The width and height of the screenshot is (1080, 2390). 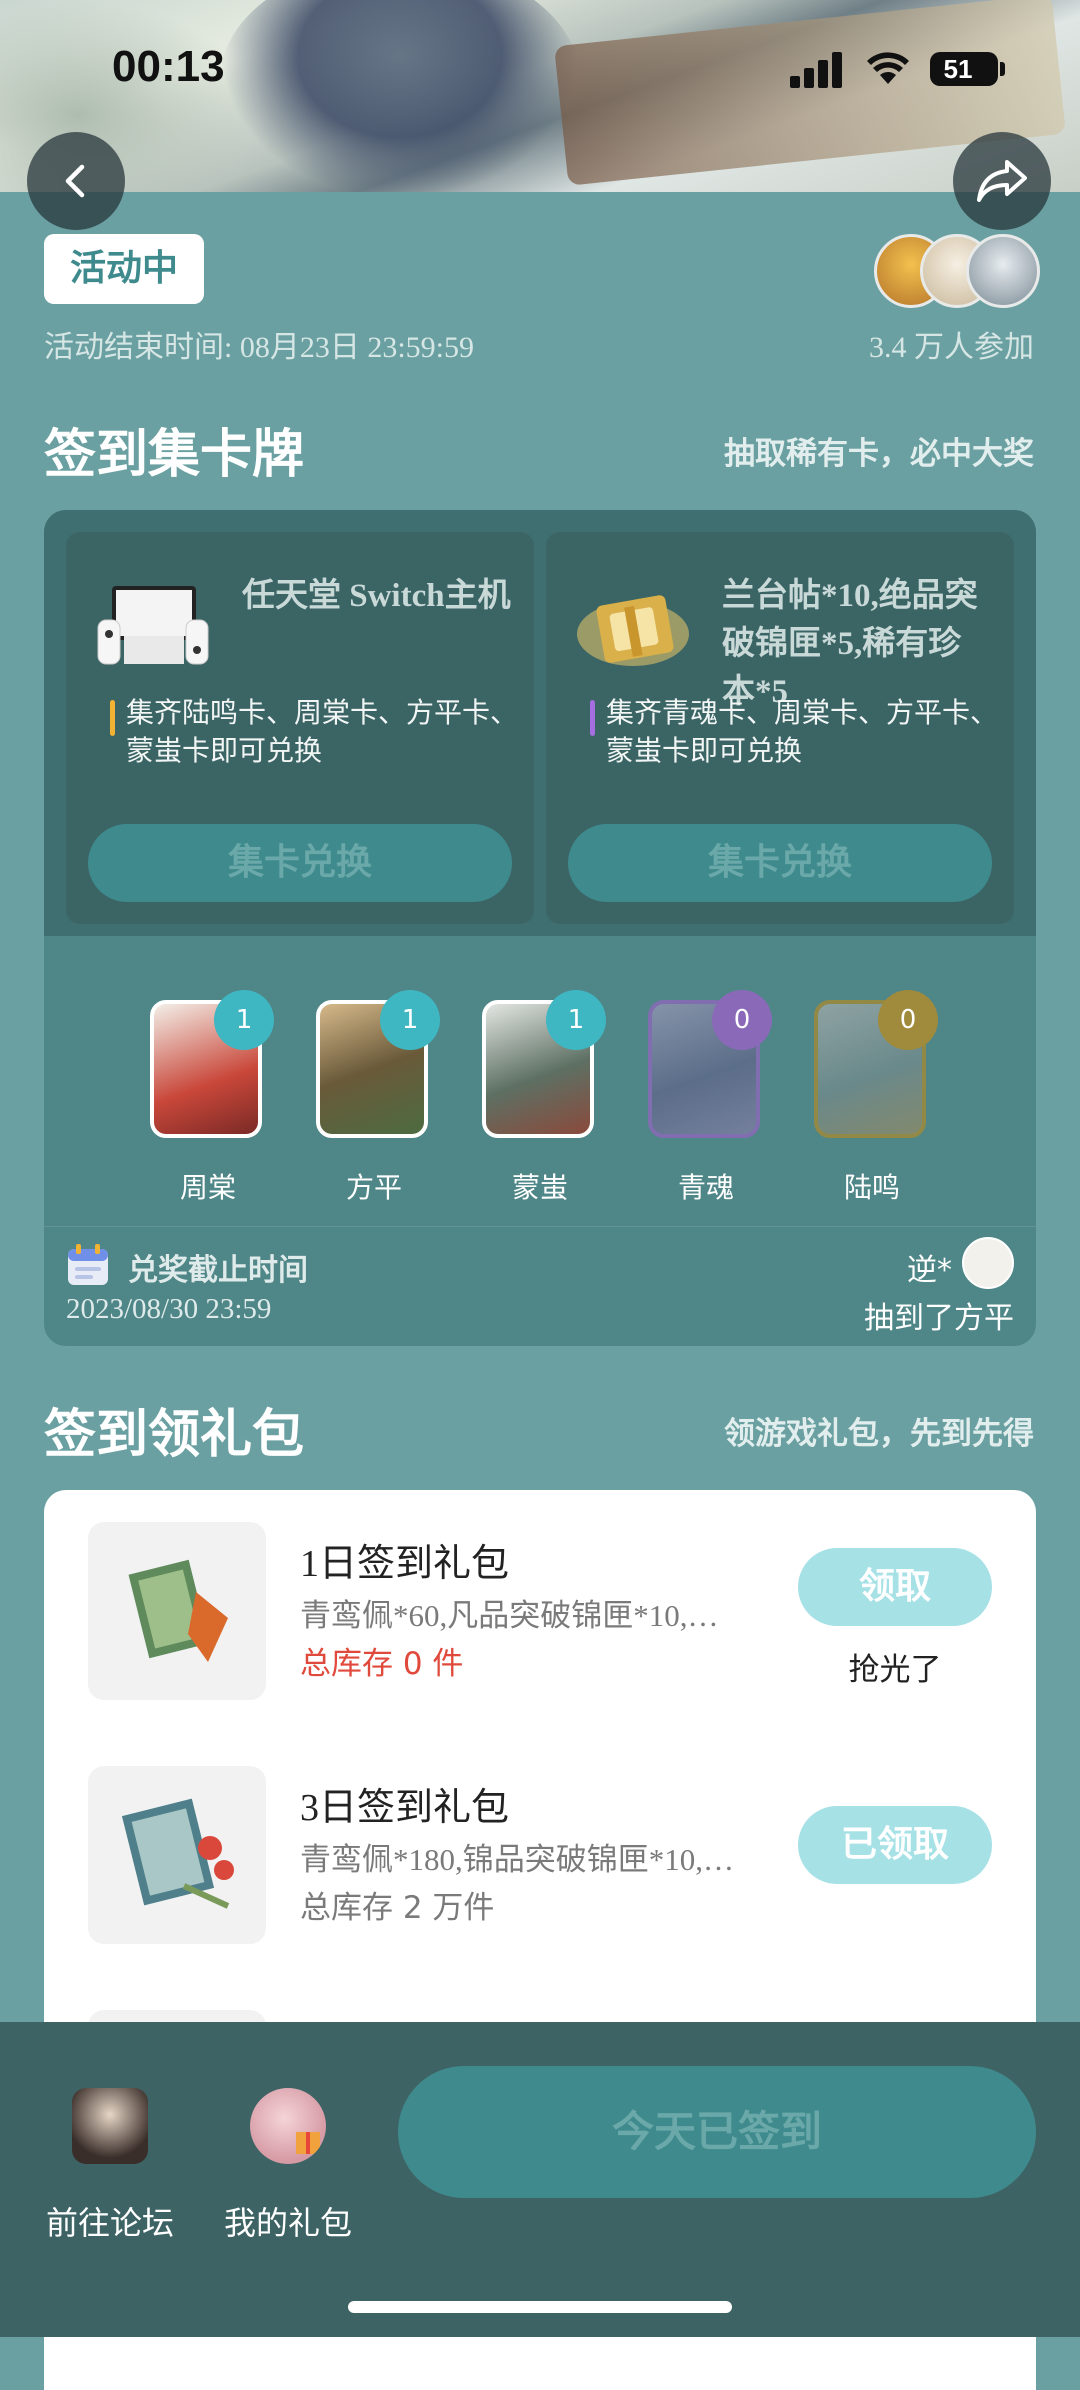 I want to click on signin-button: 今天已签到, so click(x=717, y=2132).